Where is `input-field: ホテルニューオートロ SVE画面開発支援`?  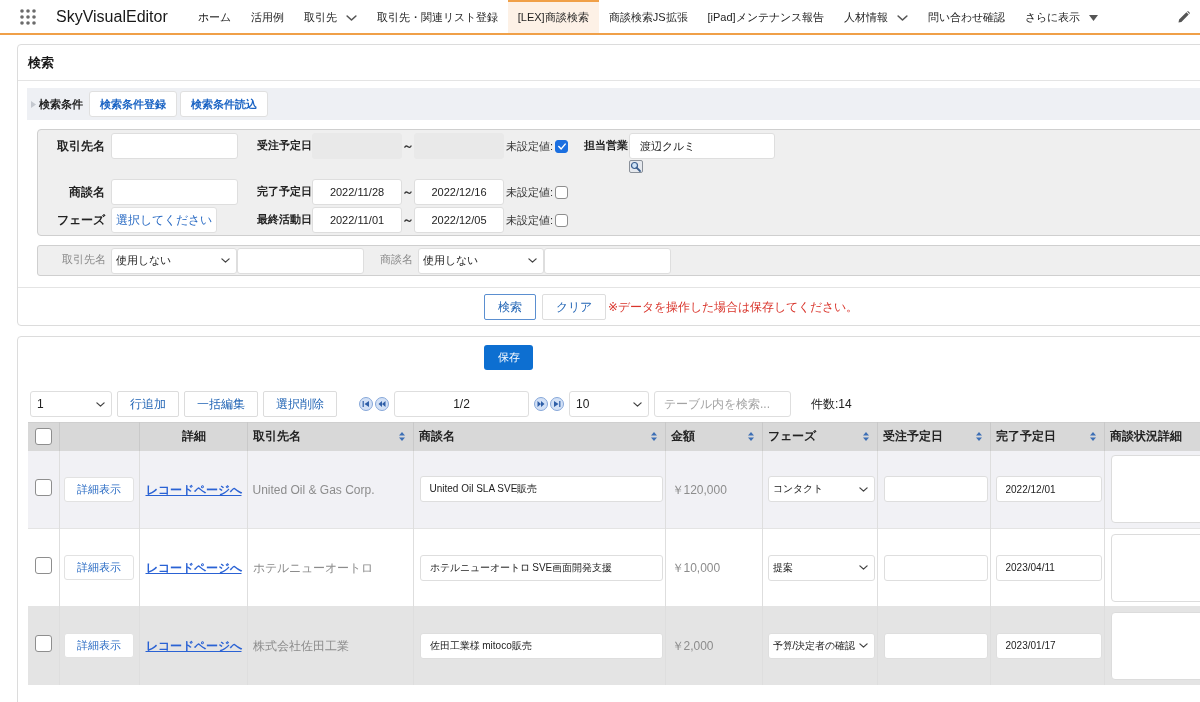 input-field: ホテルニューオートロ SVE画面開発支援 is located at coordinates (541, 567).